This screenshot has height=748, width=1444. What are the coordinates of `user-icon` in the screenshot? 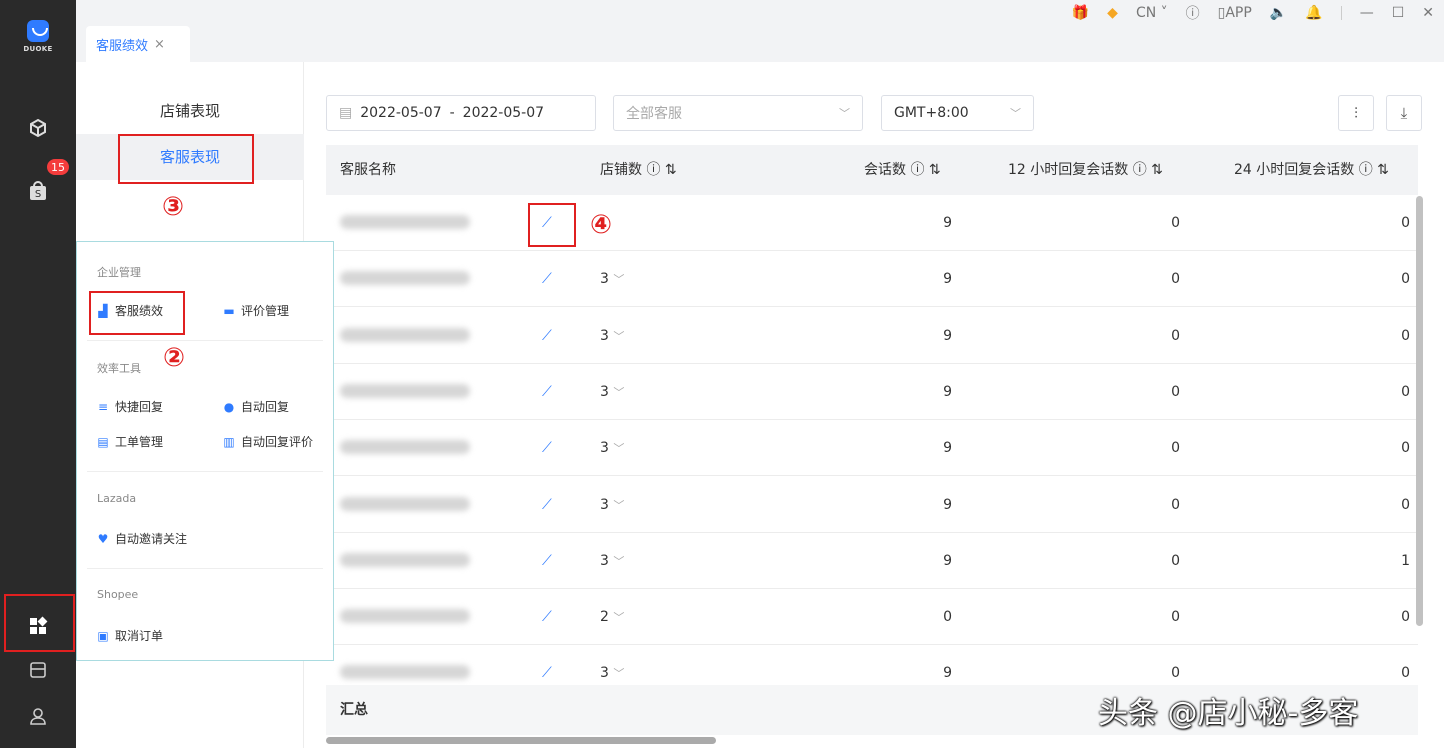 It's located at (38, 716).